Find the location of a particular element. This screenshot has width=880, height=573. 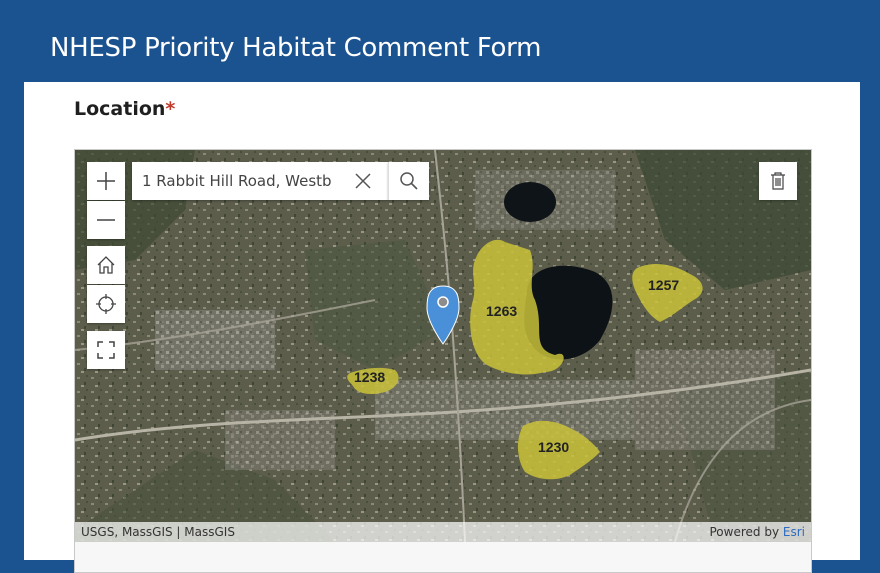

expand-icon is located at coordinates (106, 350).